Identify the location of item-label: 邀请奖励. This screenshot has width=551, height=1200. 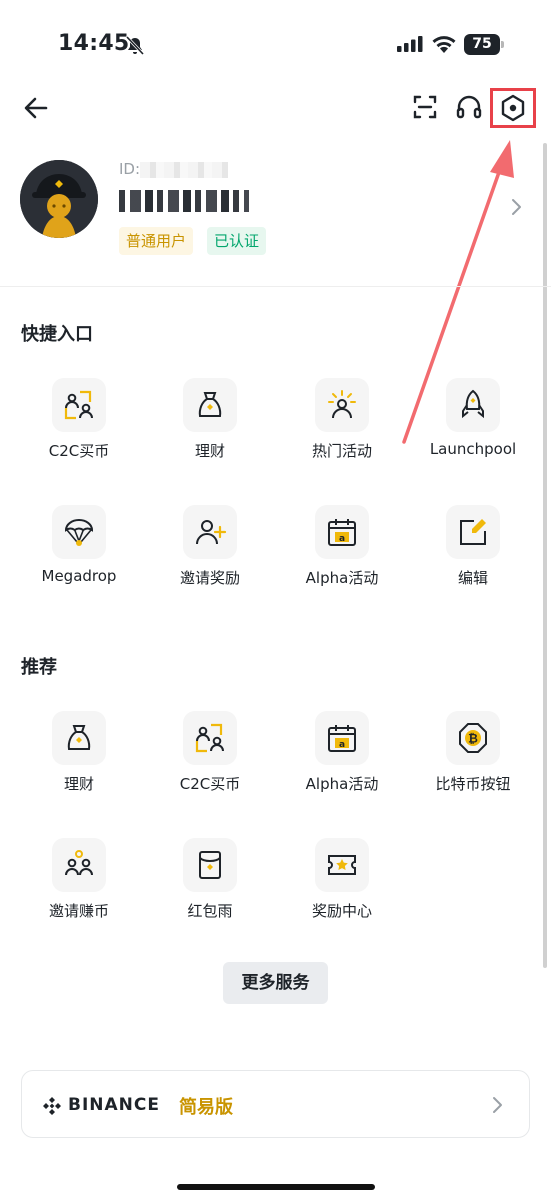
(209, 578).